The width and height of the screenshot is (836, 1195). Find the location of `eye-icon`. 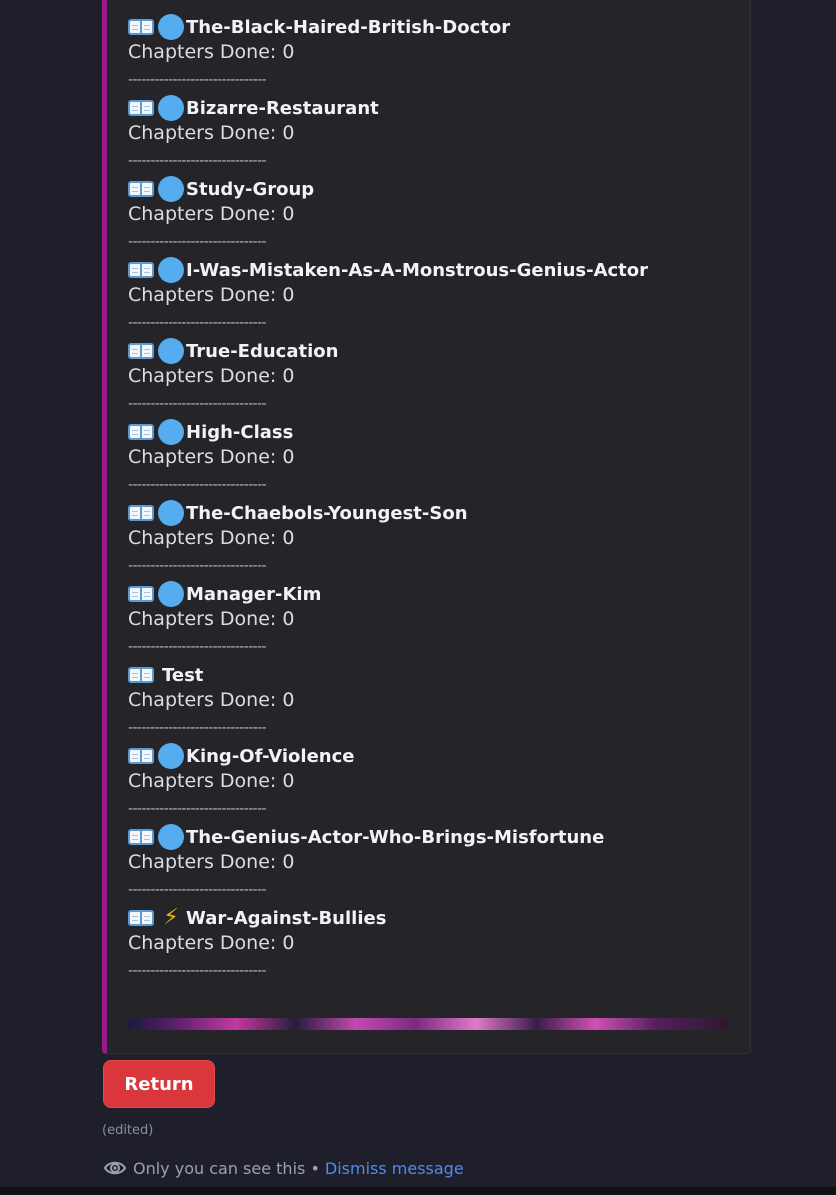

eye-icon is located at coordinates (115, 1168).